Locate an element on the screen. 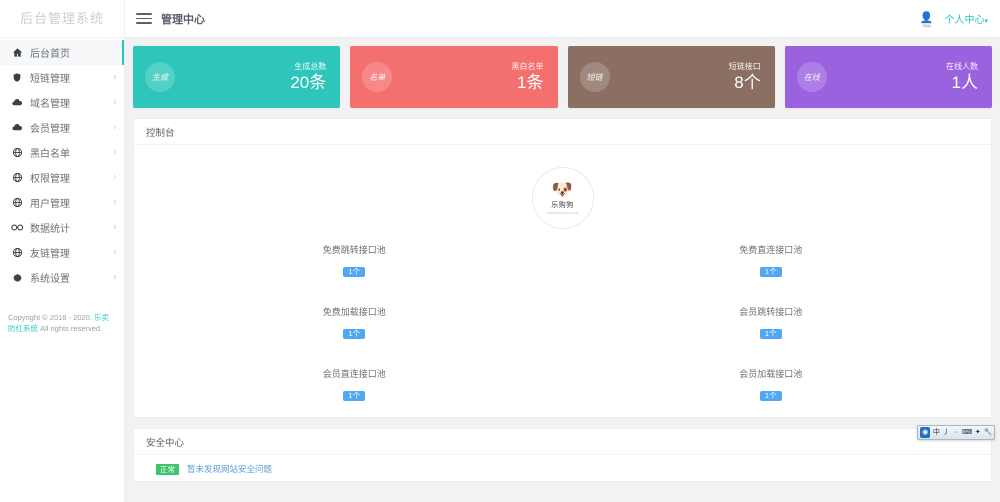 Image resolution: width=1000 pixels, height=502 pixels. stat-card-text: 在线人数 1人 is located at coordinates (962, 77).